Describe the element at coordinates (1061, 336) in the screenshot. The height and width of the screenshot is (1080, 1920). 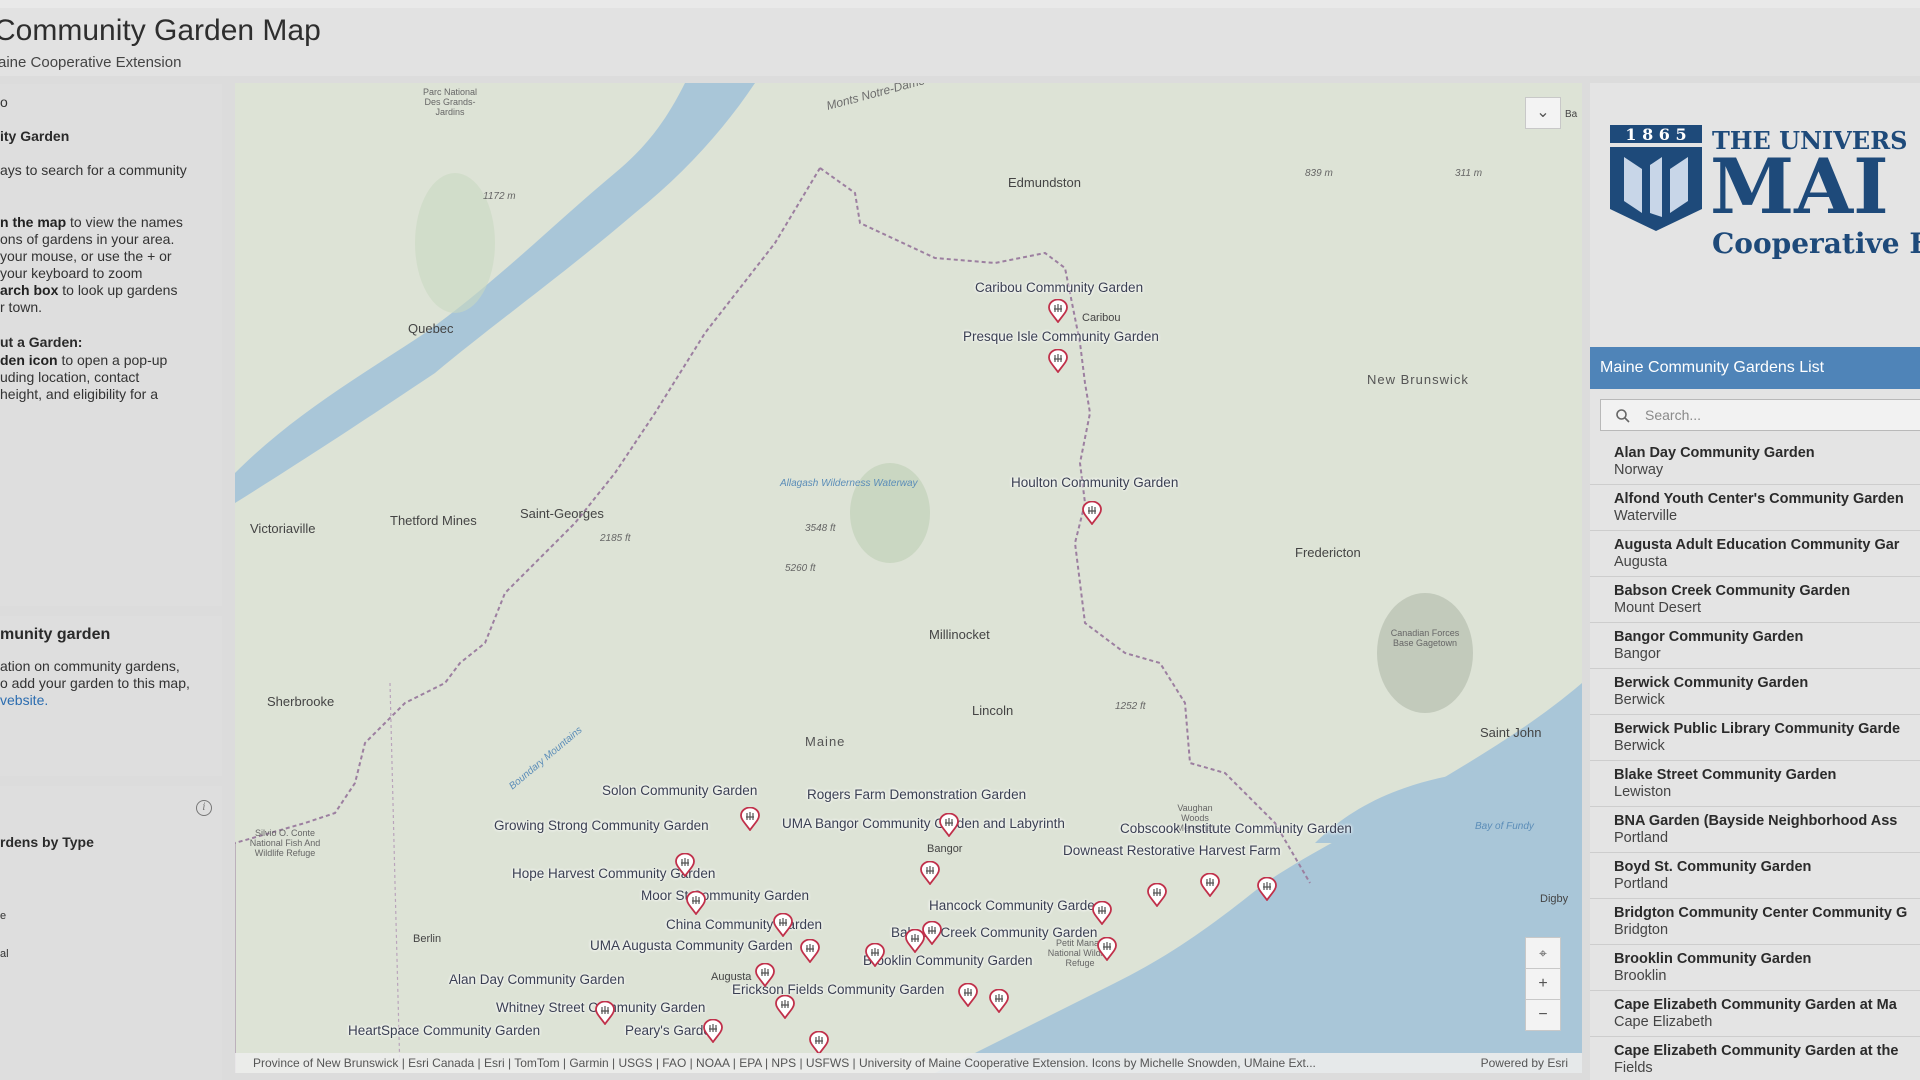
I see `garden-label: Presque Isle Community Garden` at that location.